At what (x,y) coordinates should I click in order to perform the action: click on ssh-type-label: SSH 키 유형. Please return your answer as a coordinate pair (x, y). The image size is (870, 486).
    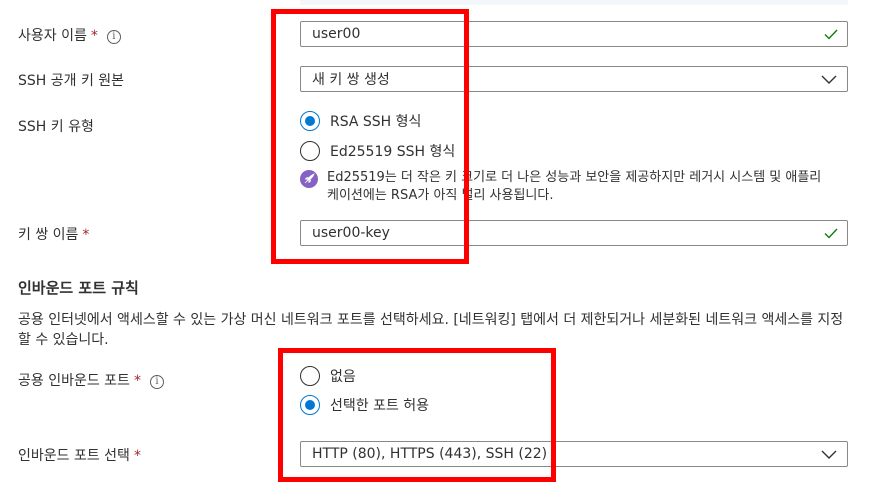
    Looking at the image, I should click on (56, 127).